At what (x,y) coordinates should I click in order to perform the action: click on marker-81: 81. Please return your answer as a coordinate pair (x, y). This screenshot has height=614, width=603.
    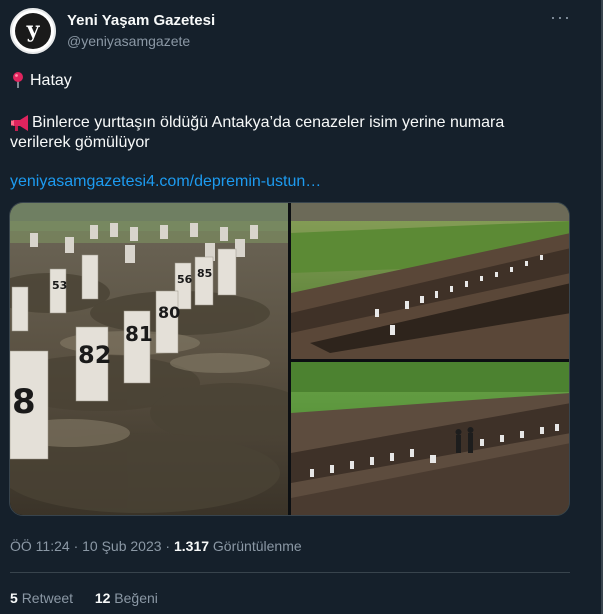
    Looking at the image, I should click on (139, 334).